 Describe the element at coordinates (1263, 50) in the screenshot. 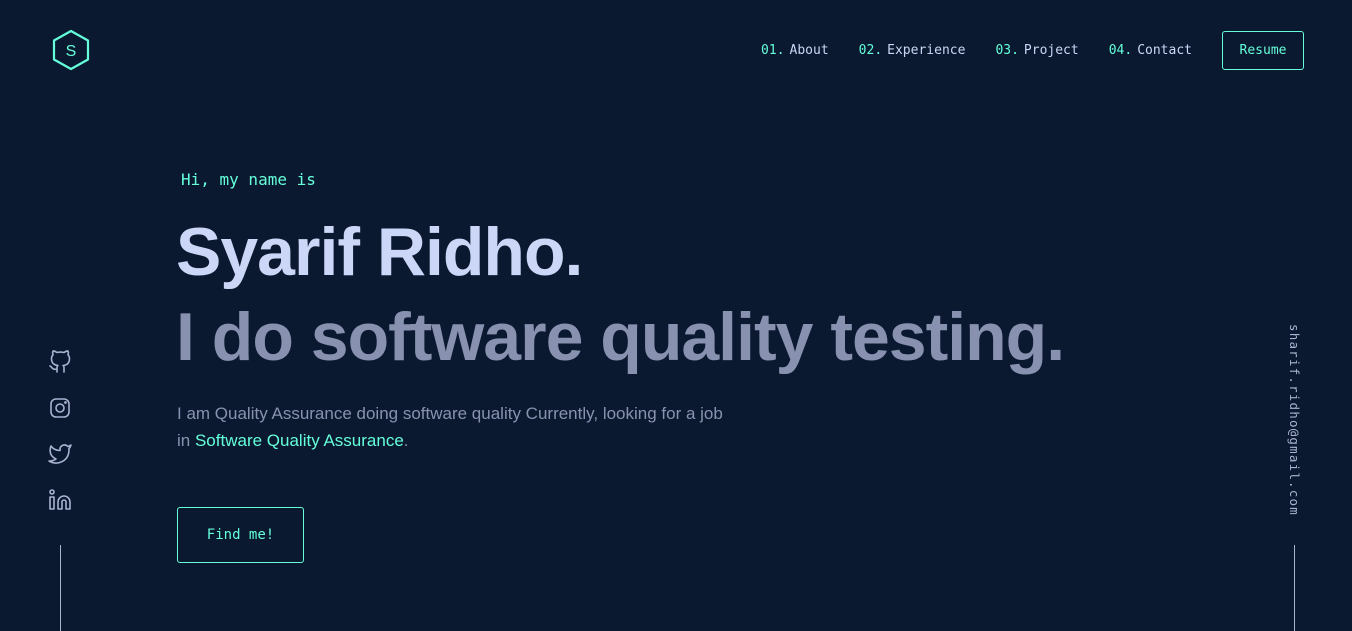

I see `resume-button: Resume` at that location.